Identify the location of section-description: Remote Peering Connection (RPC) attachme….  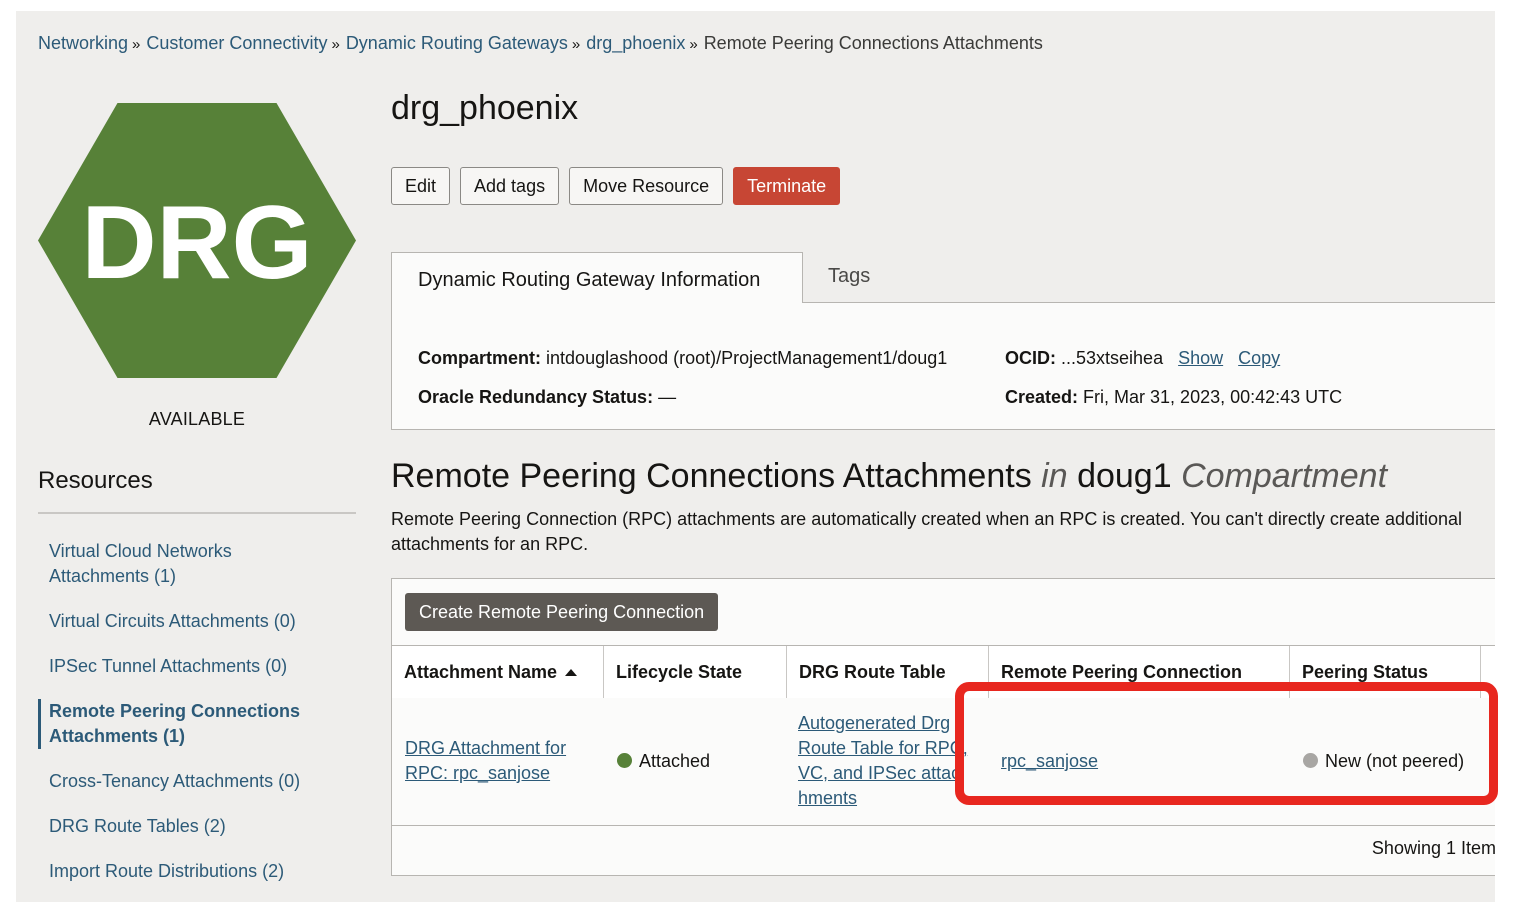
(926, 531).